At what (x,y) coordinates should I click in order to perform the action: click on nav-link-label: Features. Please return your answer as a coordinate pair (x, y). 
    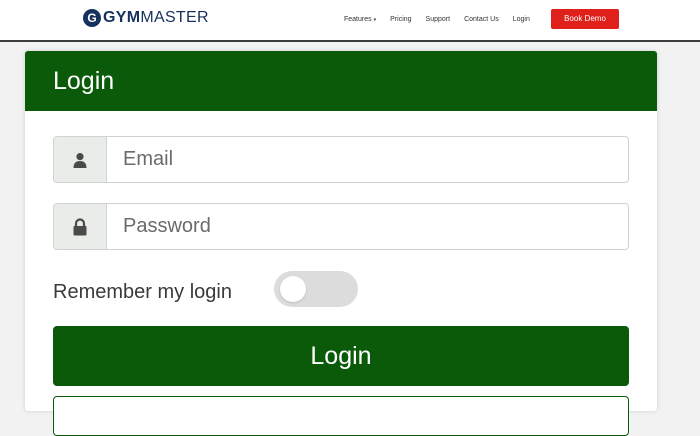
    Looking at the image, I should click on (358, 19).